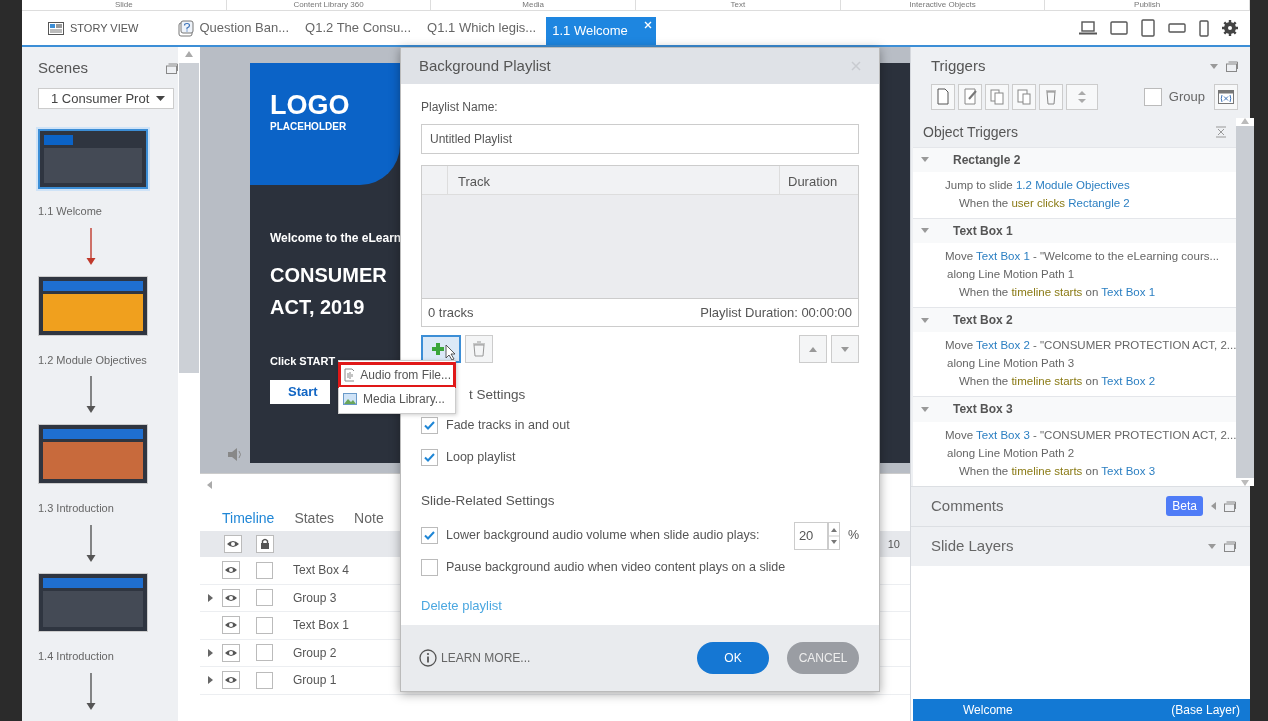  I want to click on variables-icon, so click(1226, 96).